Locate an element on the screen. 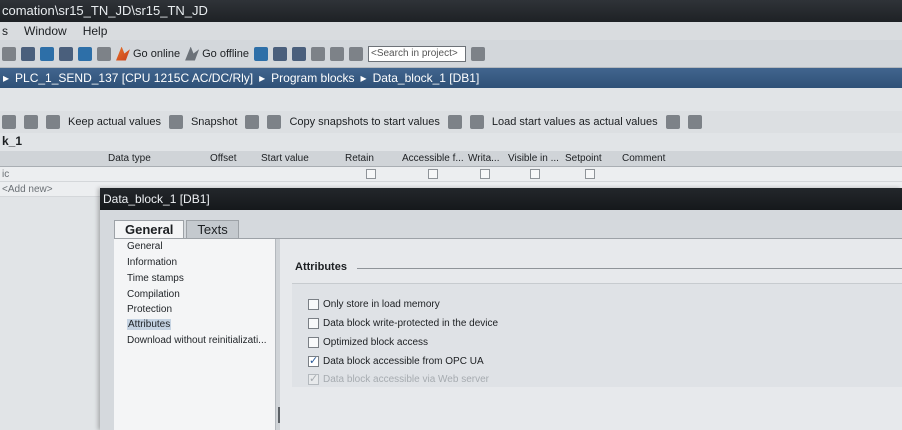 Image resolution: width=902 pixels, height=430 pixels. search-icon is located at coordinates (477, 53).